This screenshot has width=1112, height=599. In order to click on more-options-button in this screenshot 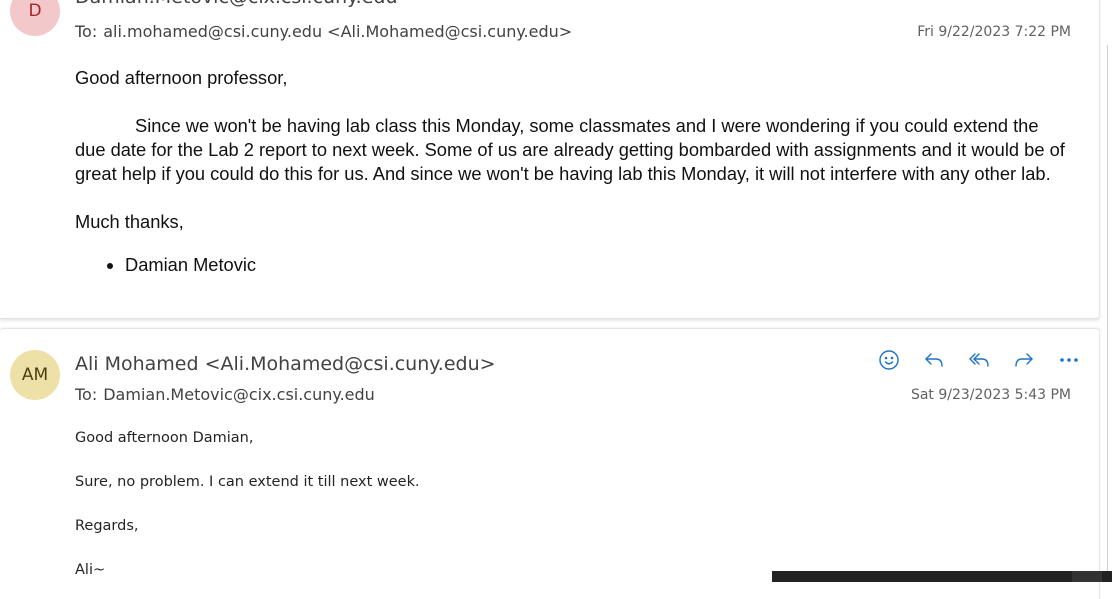, I will do `click(1068, 360)`.